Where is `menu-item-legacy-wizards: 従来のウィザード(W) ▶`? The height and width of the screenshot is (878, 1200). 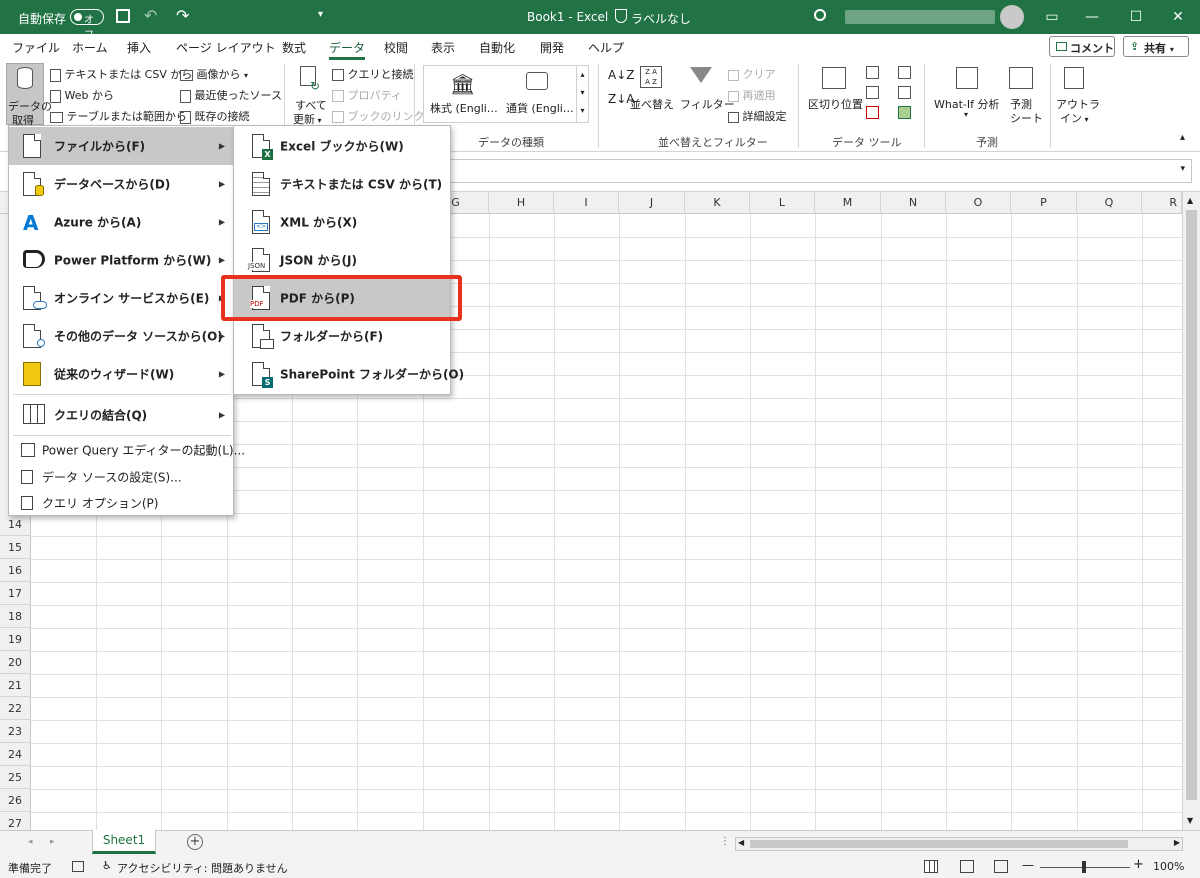
menu-item-legacy-wizards: 従来のウィザード(W) ▶ is located at coordinates (121, 374).